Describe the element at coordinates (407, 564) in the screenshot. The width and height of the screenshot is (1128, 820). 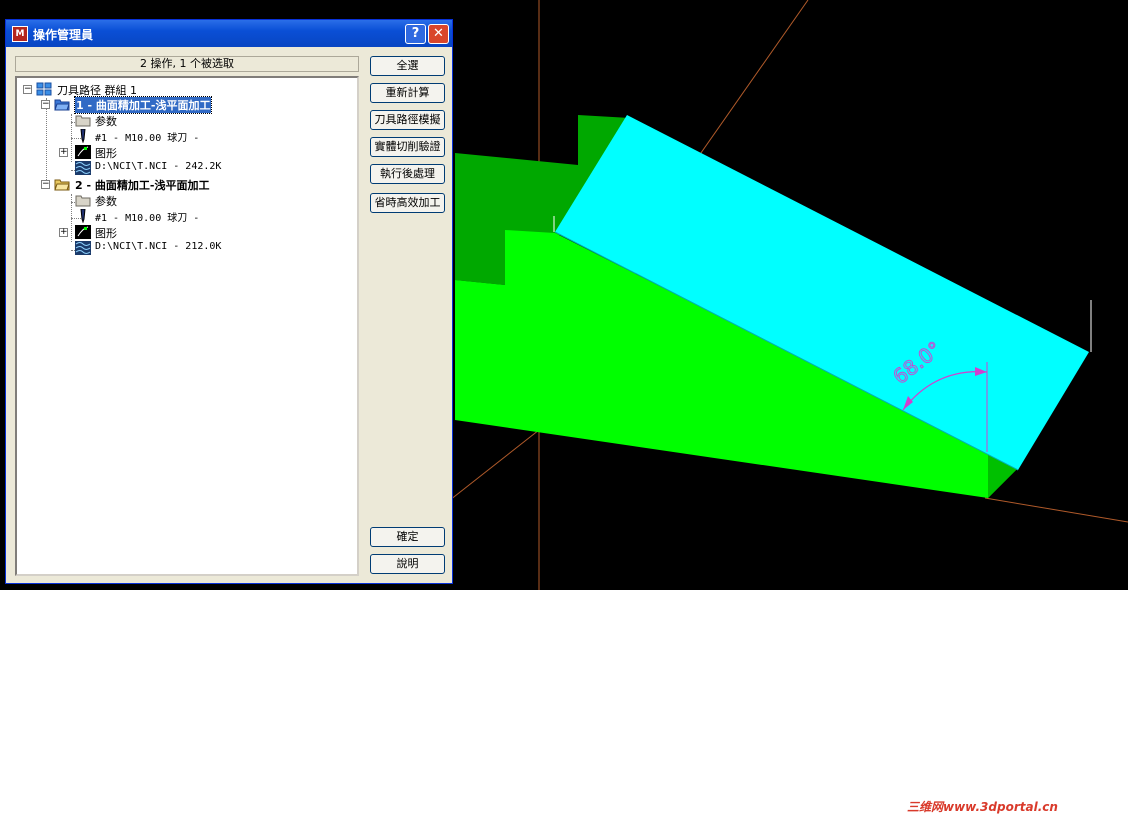
I see `help-button: 說明` at that location.